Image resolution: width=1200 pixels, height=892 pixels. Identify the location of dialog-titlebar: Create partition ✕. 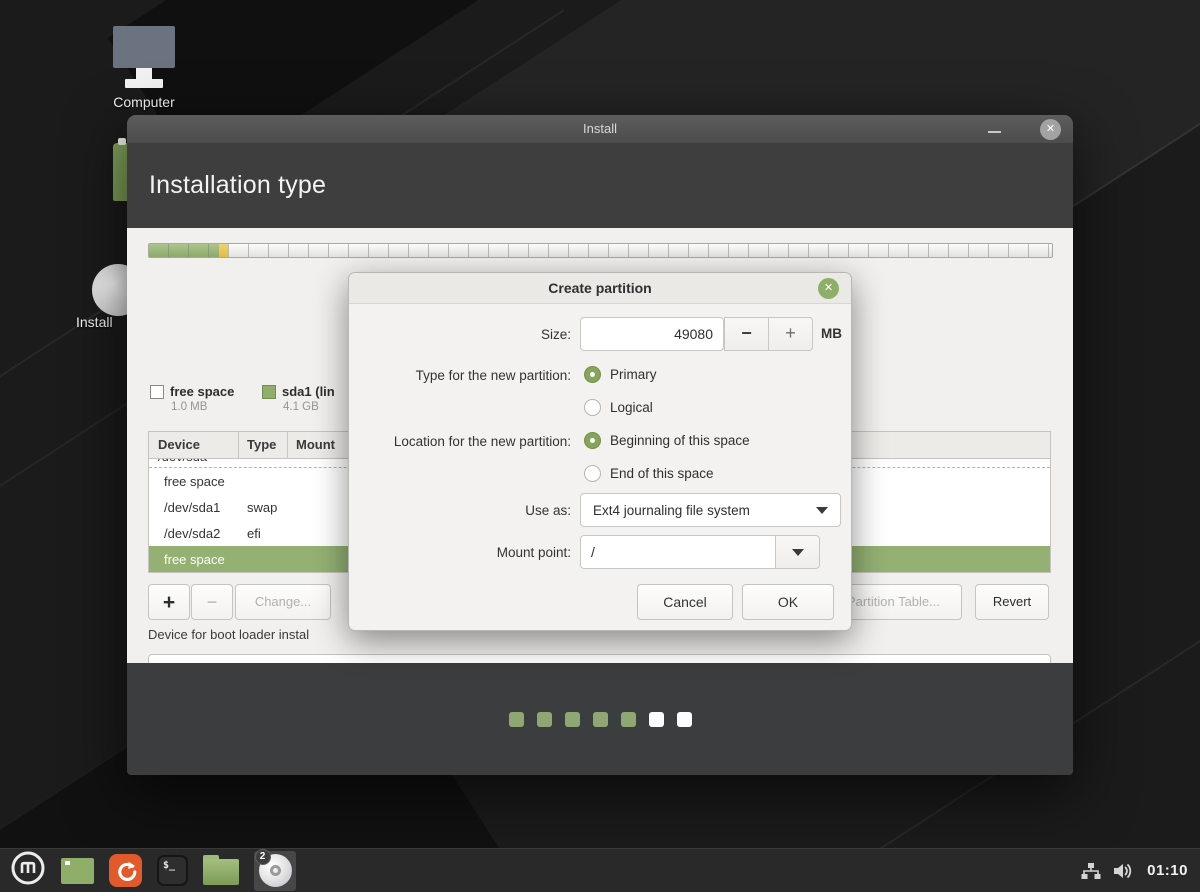
(600, 288).